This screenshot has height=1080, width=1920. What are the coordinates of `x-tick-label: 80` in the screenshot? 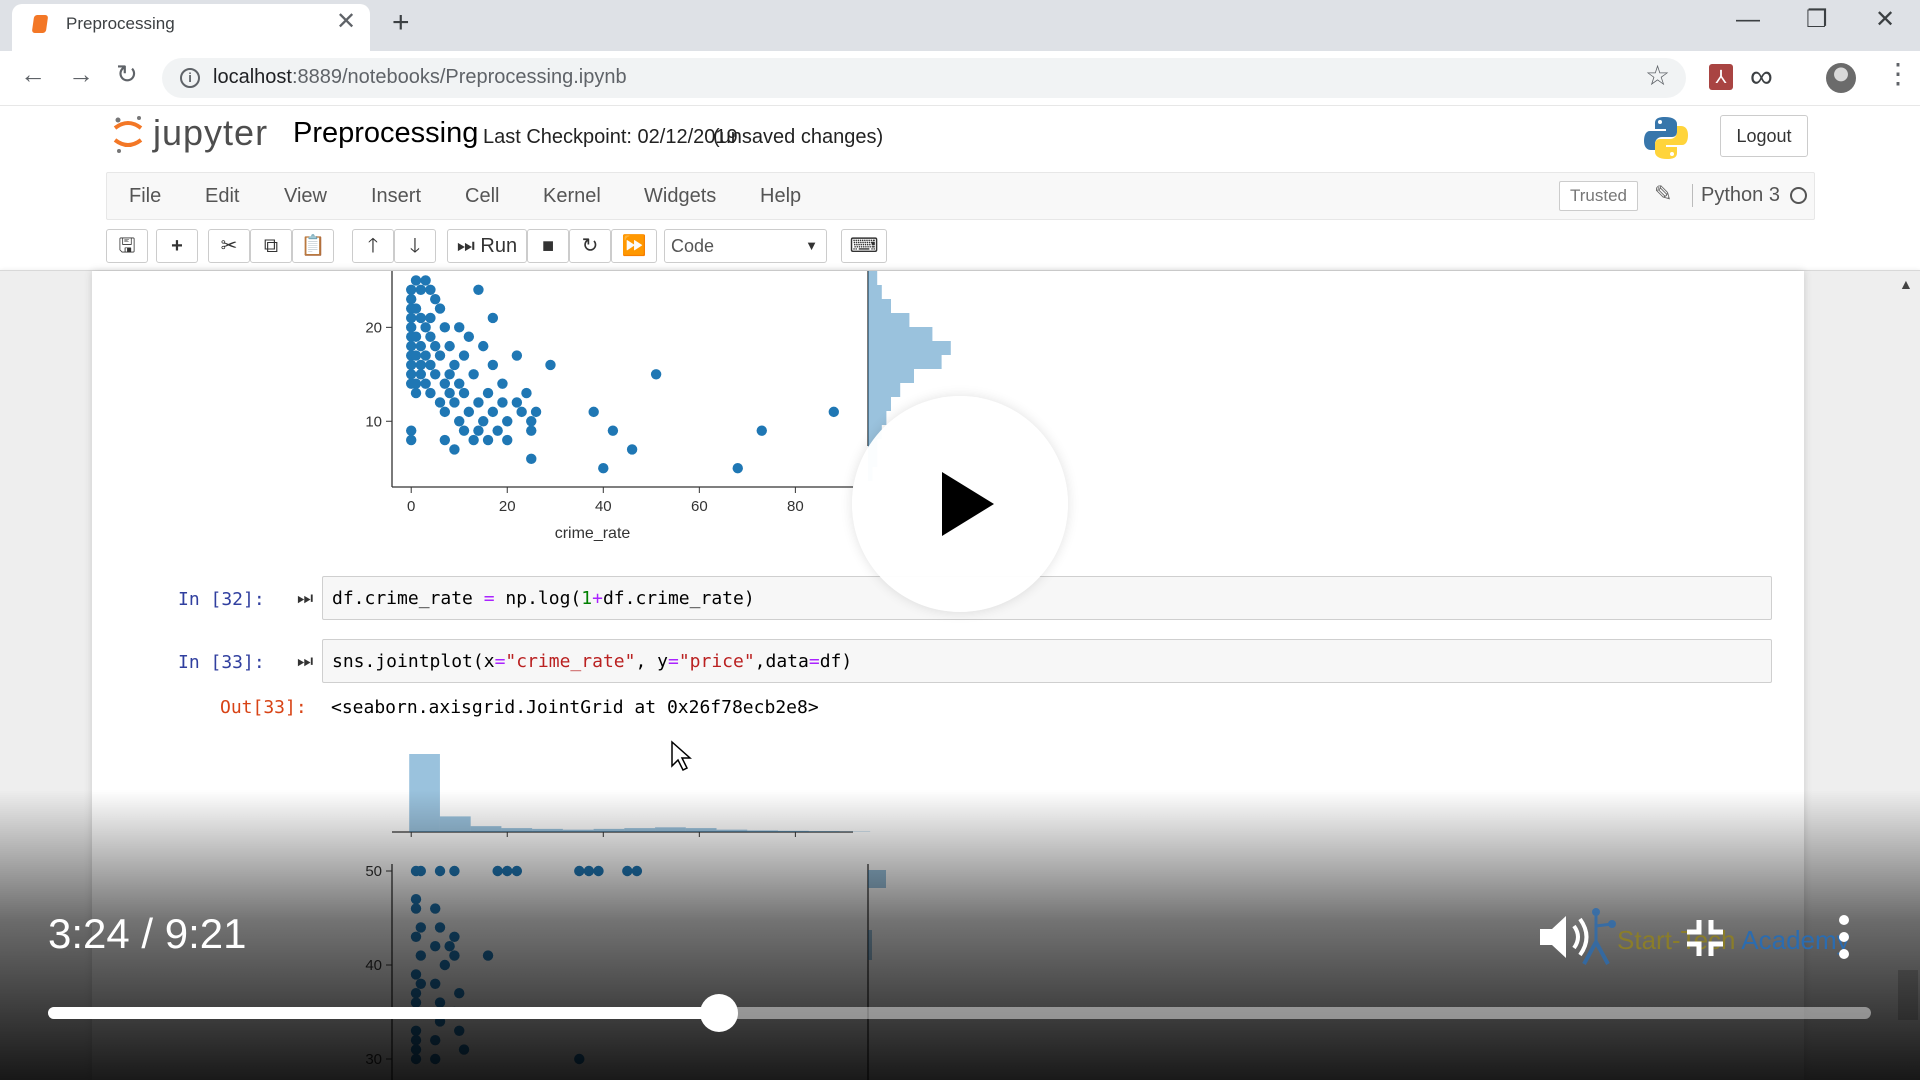 It's located at (795, 506).